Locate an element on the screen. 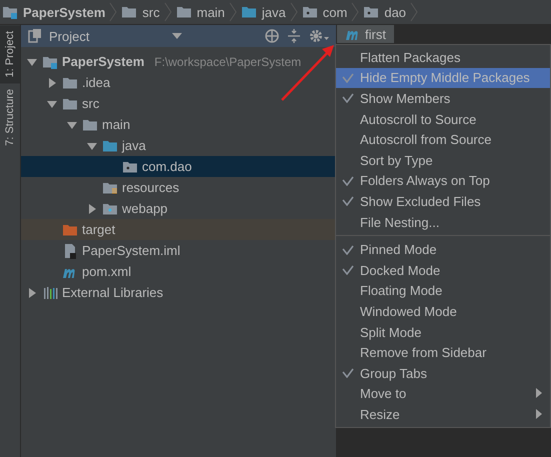 The width and height of the screenshot is (551, 457). item-path: F:\workspace\PaperSystem is located at coordinates (228, 61).